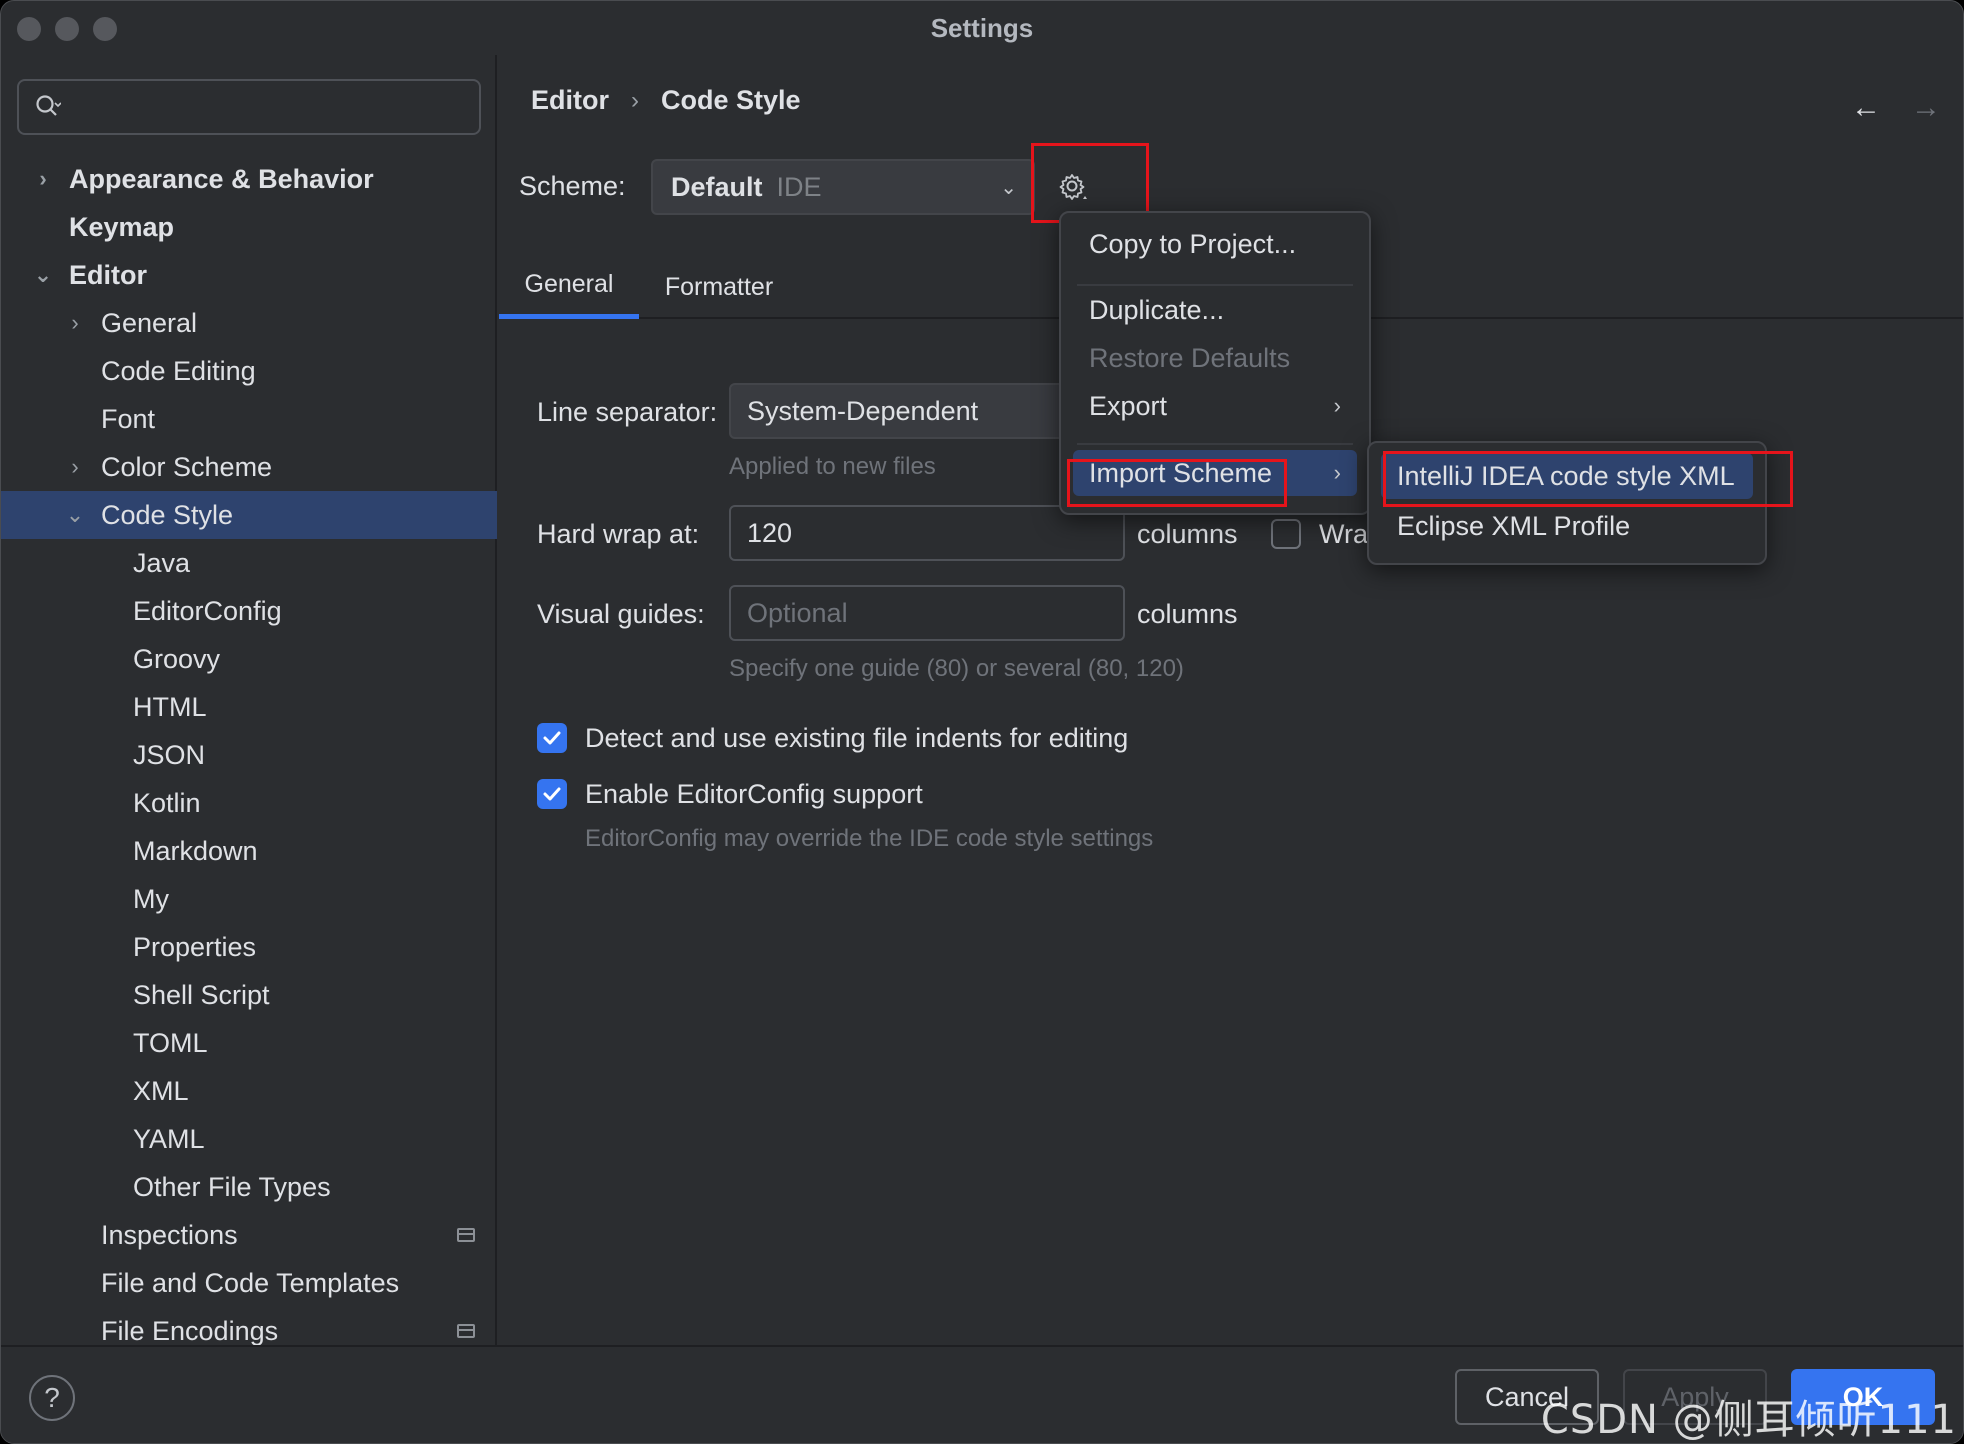 The image size is (1964, 1444). I want to click on scheme-type: IDE, so click(799, 186).